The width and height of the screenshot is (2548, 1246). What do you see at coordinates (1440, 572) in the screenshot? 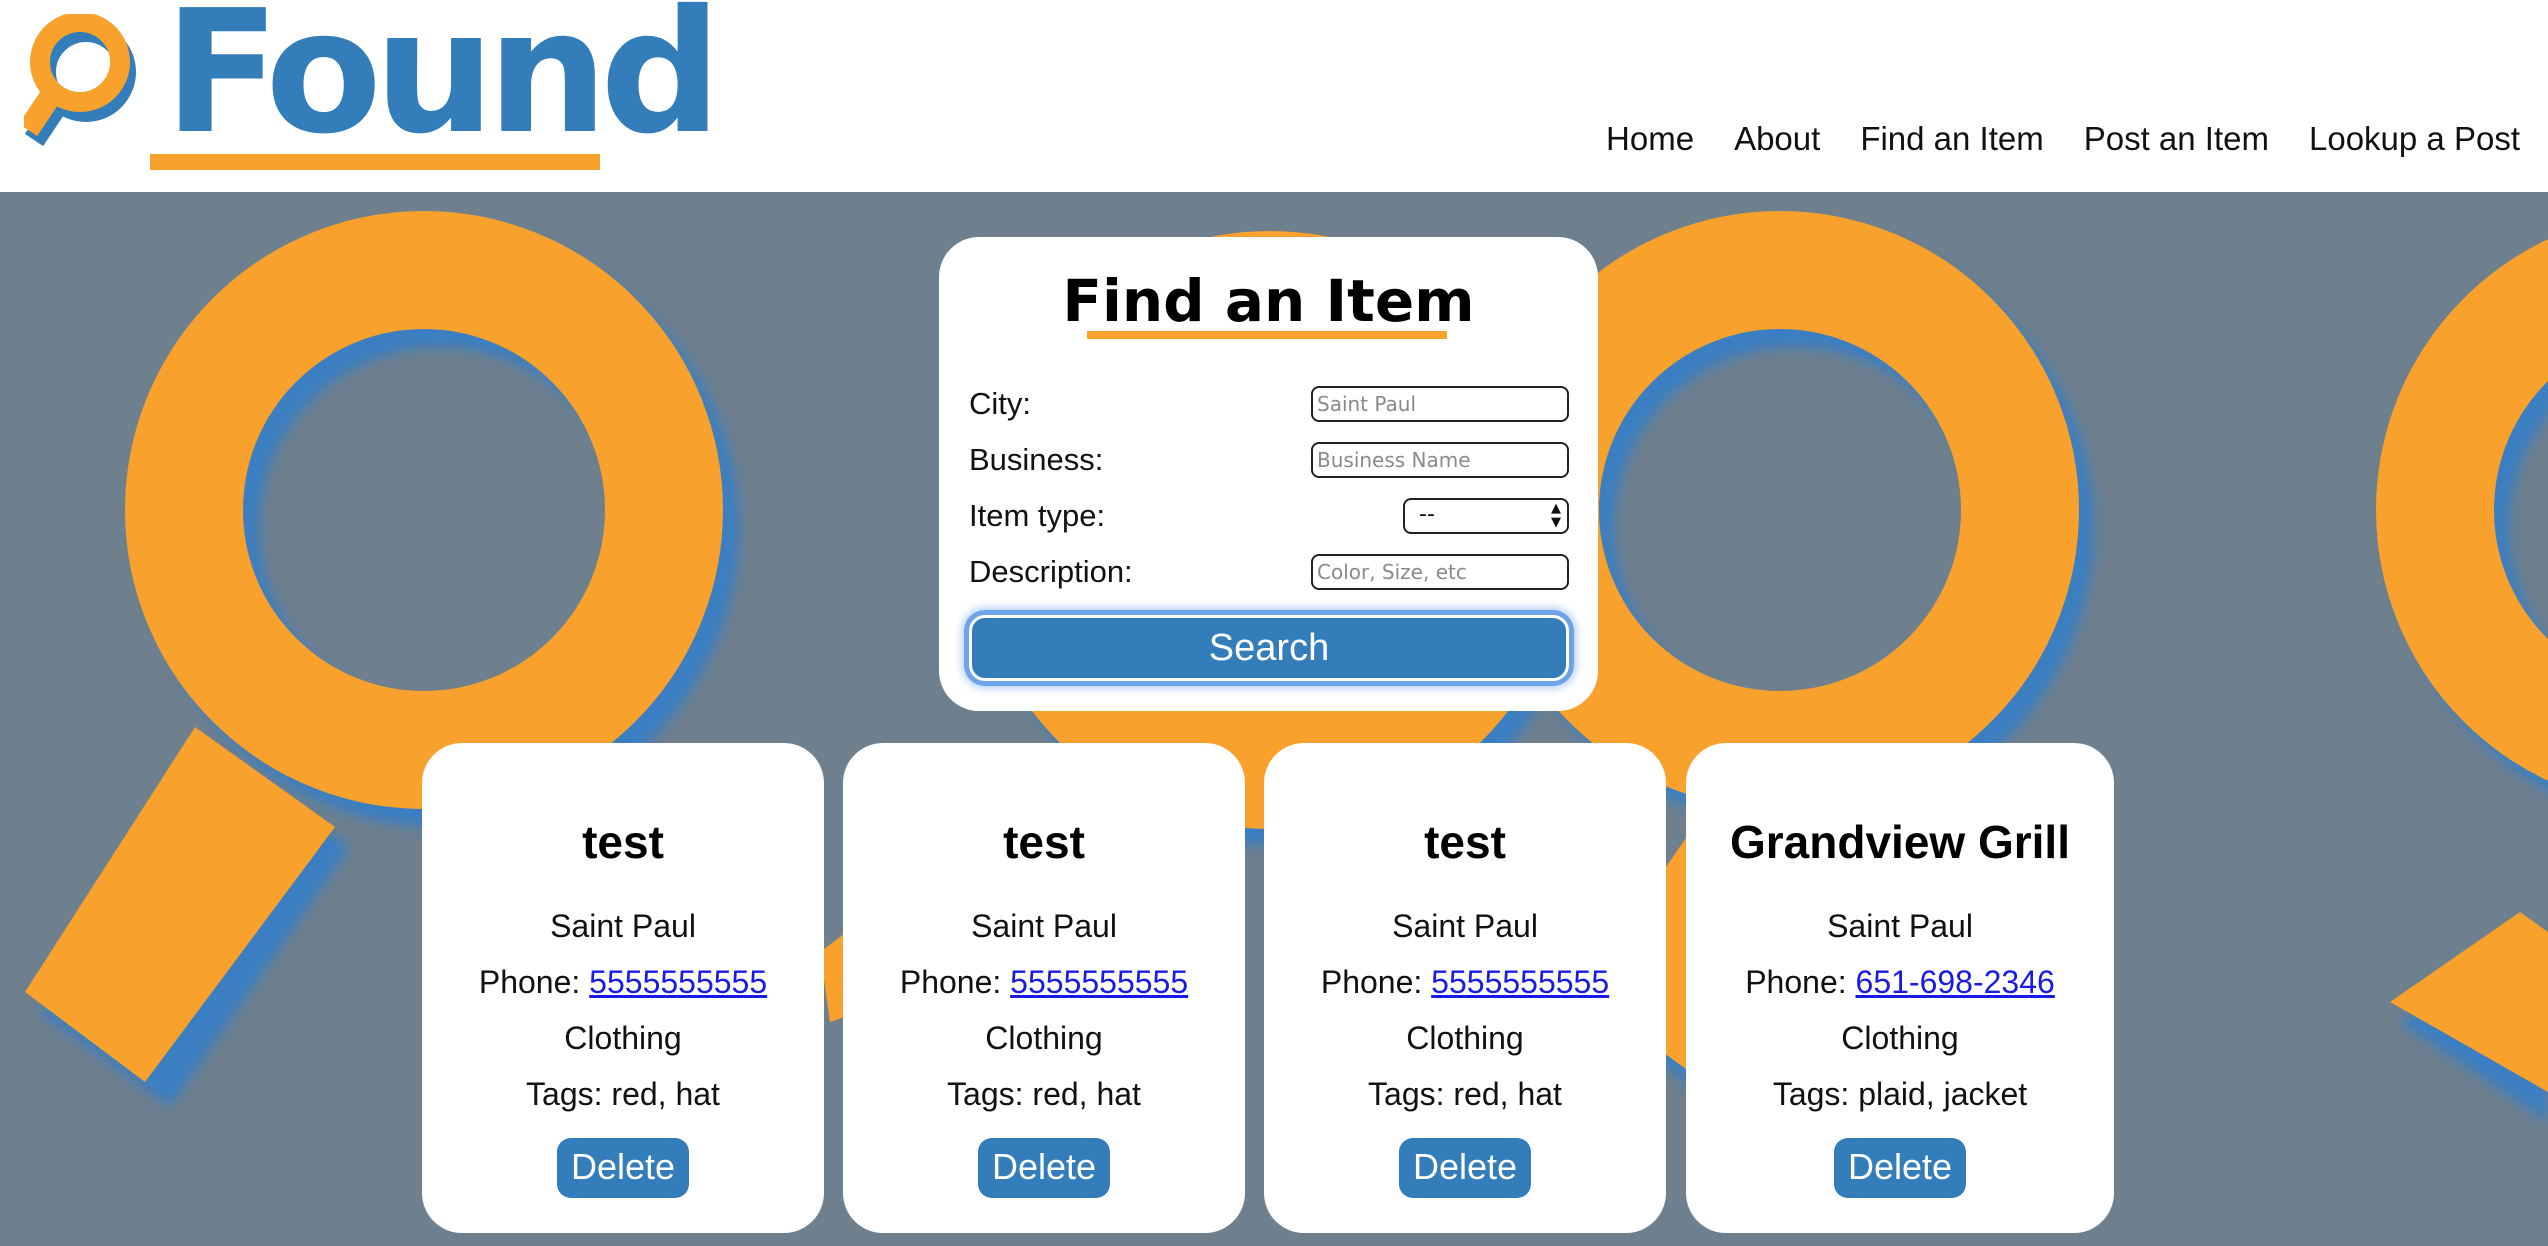
I see `description-input` at bounding box center [1440, 572].